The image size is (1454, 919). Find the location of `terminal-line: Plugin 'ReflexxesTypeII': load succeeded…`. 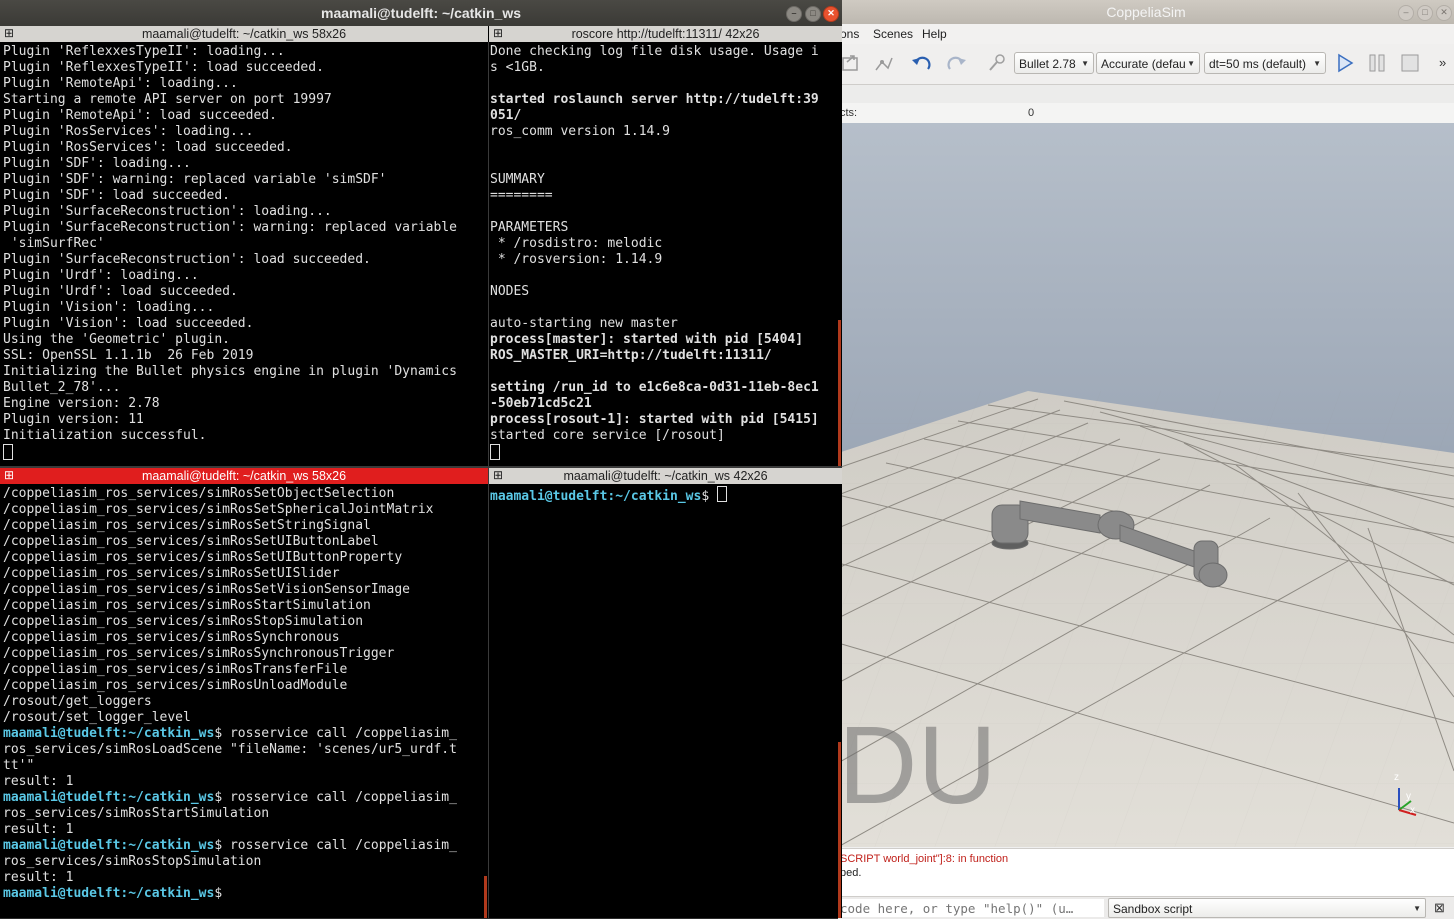

terminal-line: Plugin 'ReflexxesTypeII': load succeeded… is located at coordinates (163, 67).